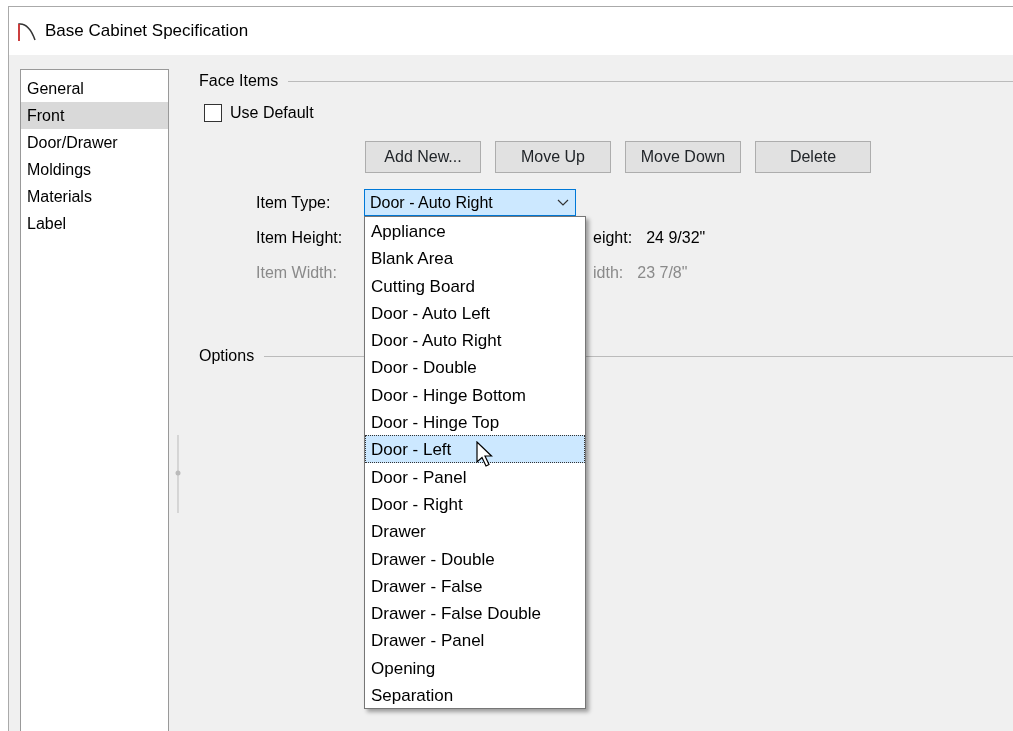 The width and height of the screenshot is (1013, 731). Describe the element at coordinates (431, 202) in the screenshot. I see `dropdown-value: Door - Auto Right` at that location.